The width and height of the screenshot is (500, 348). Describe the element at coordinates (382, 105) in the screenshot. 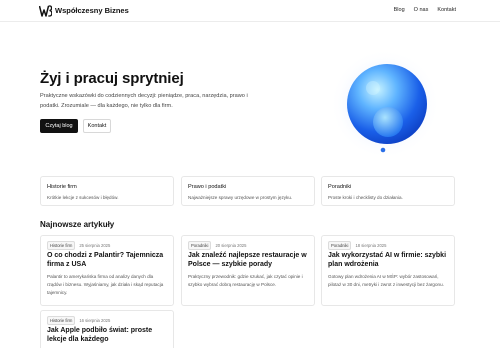

I see `hero-orb-illustration` at that location.